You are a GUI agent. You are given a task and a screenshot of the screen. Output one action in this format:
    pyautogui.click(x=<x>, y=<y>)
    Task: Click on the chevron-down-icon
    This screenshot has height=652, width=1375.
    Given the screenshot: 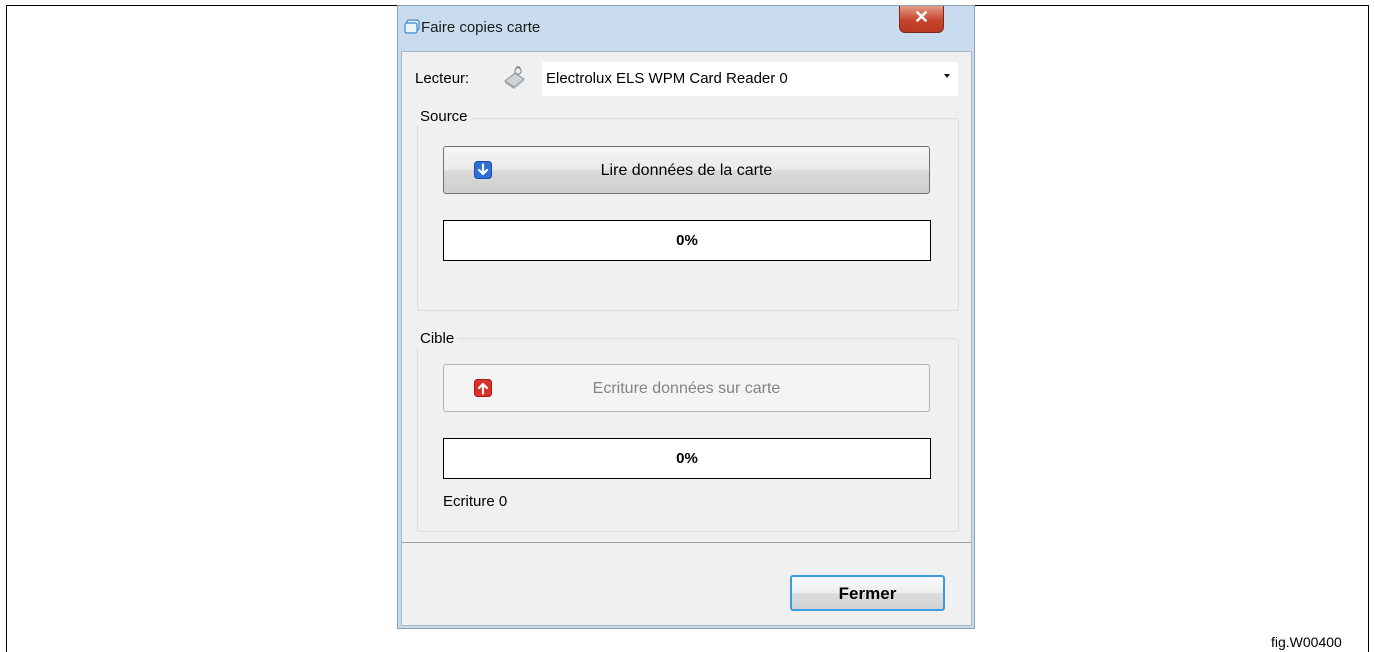 What is the action you would take?
    pyautogui.click(x=947, y=76)
    